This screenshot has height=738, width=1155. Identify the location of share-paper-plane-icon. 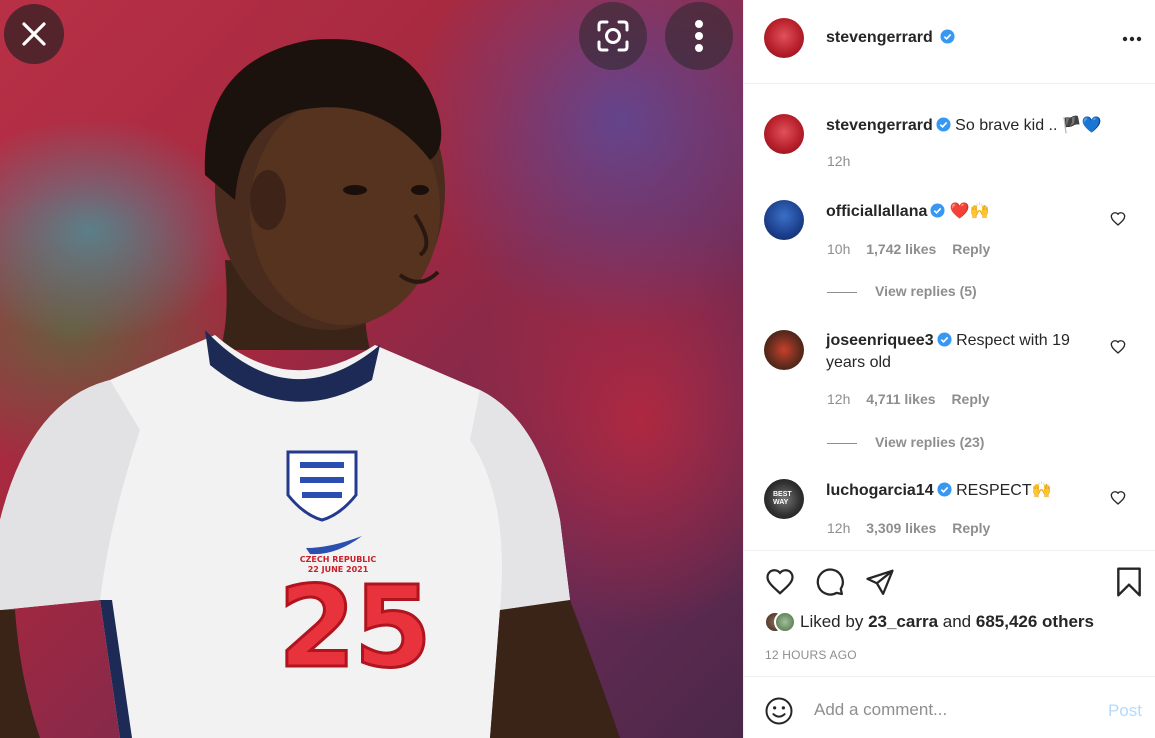
(880, 582).